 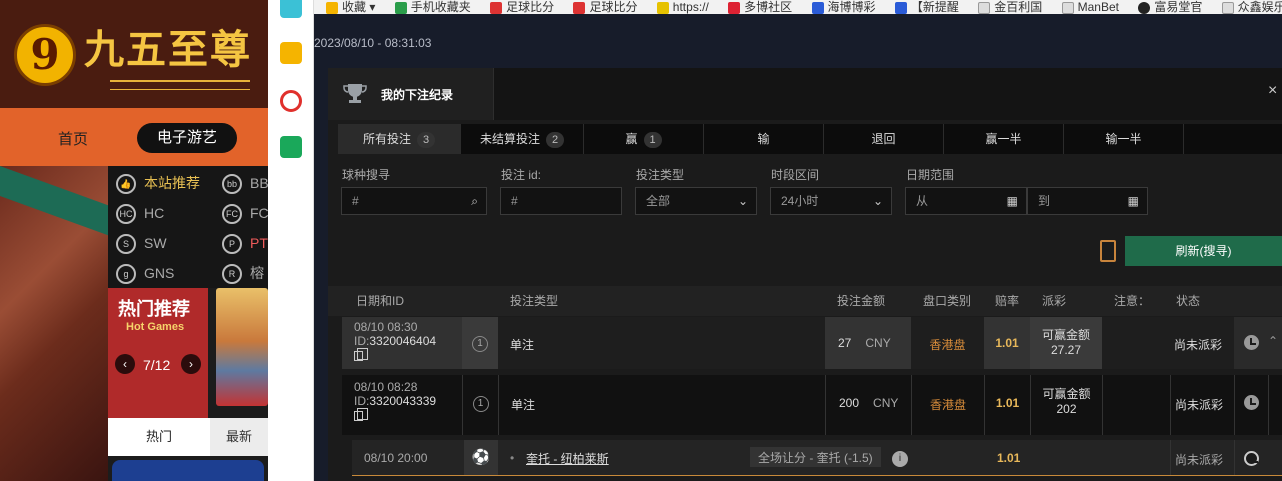 I want to click on clipboard-icon, so click(x=1108, y=251).